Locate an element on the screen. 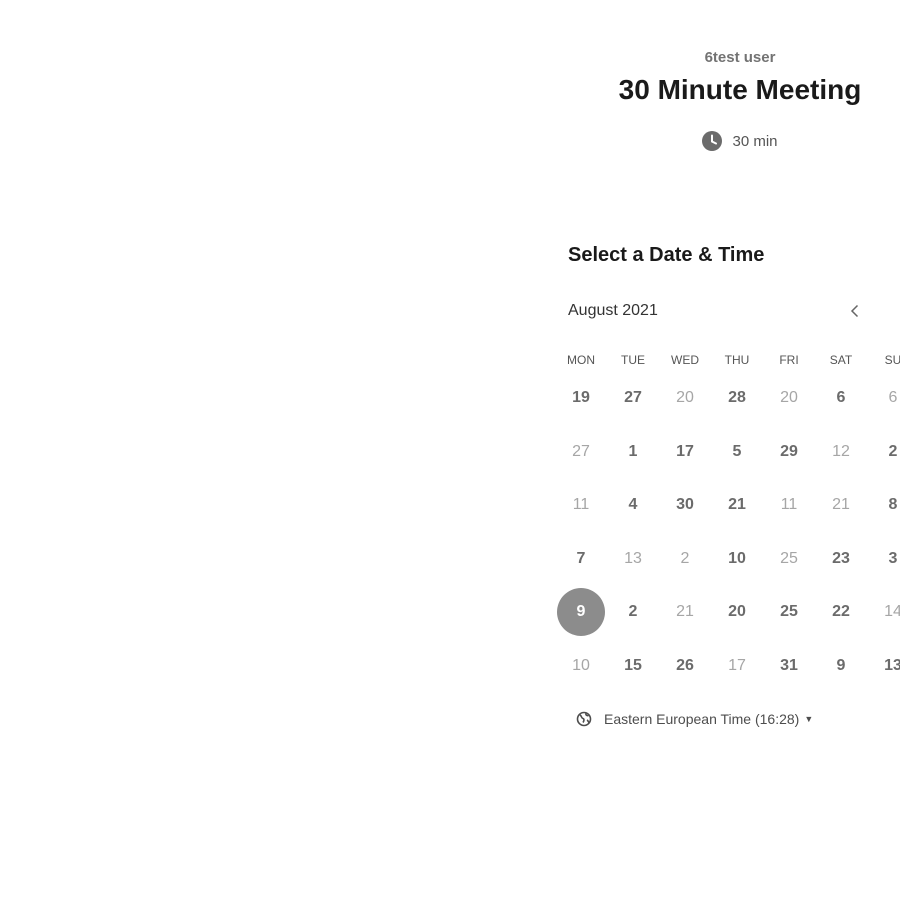 The image size is (900, 900). event-duration: 30 min is located at coordinates (740, 141).